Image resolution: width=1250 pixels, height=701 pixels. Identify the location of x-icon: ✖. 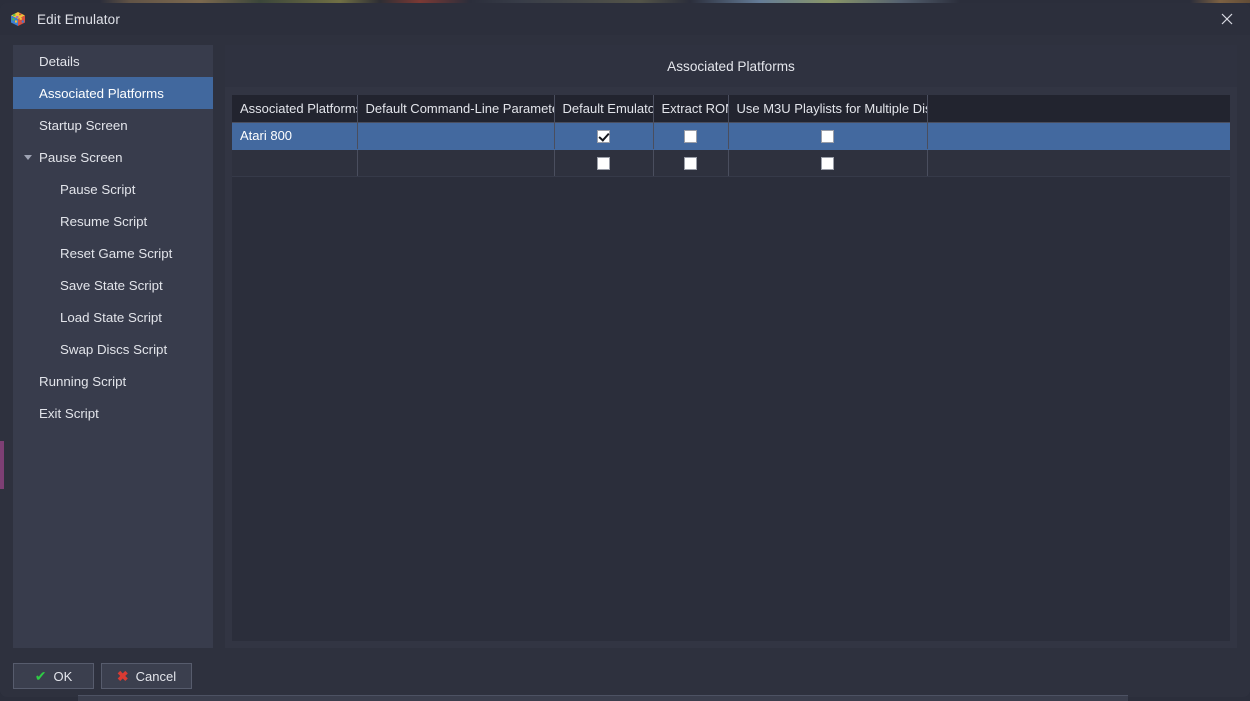
(122, 676).